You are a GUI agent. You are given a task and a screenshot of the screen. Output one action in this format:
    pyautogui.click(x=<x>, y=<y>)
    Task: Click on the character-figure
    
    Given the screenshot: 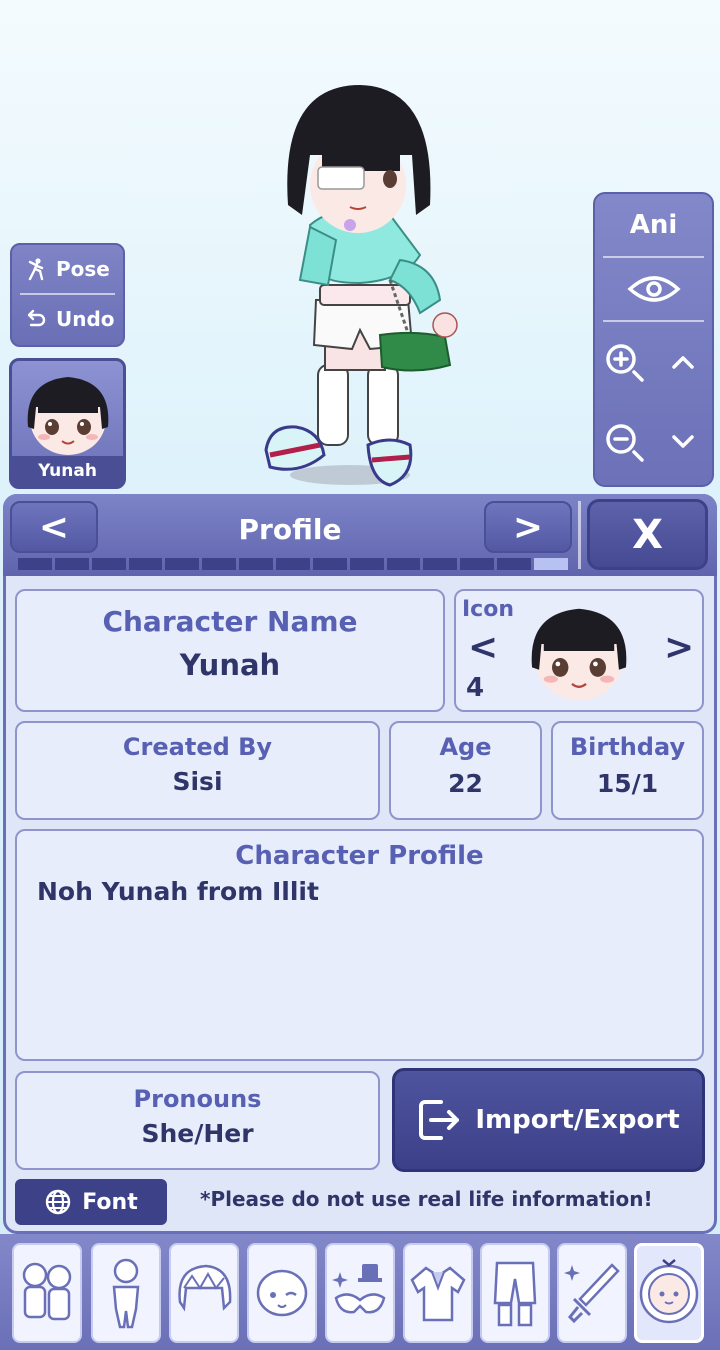 What is the action you would take?
    pyautogui.click(x=365, y=285)
    